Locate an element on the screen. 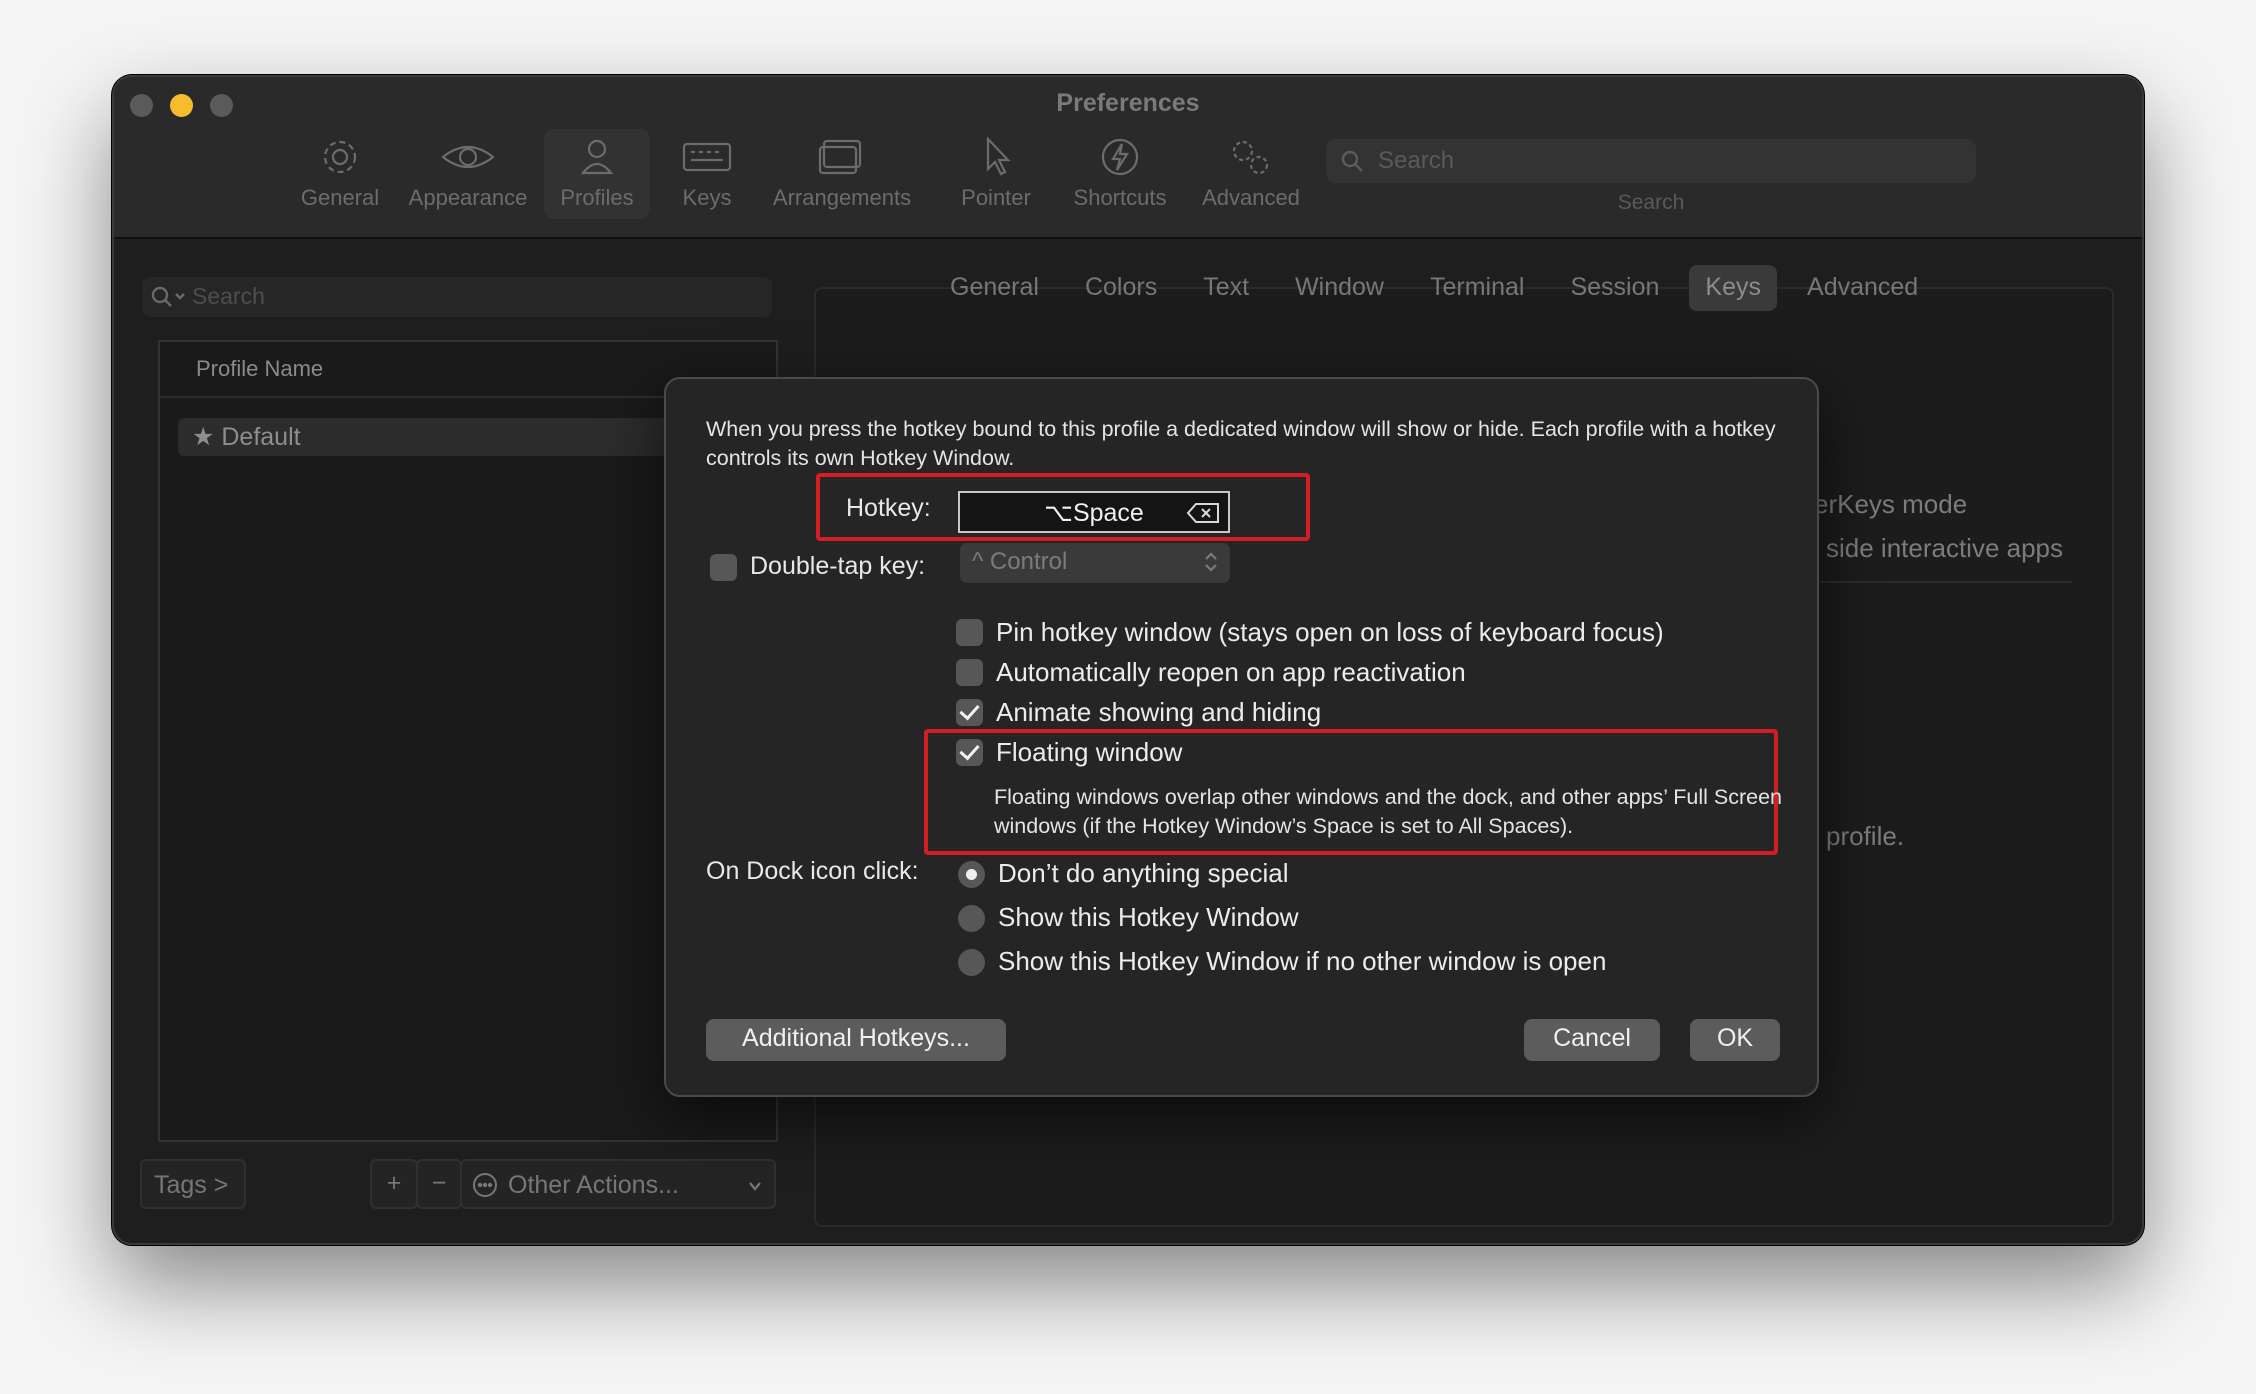 This screenshot has width=2256, height=1394. tab-keys: Keys is located at coordinates (1733, 288).